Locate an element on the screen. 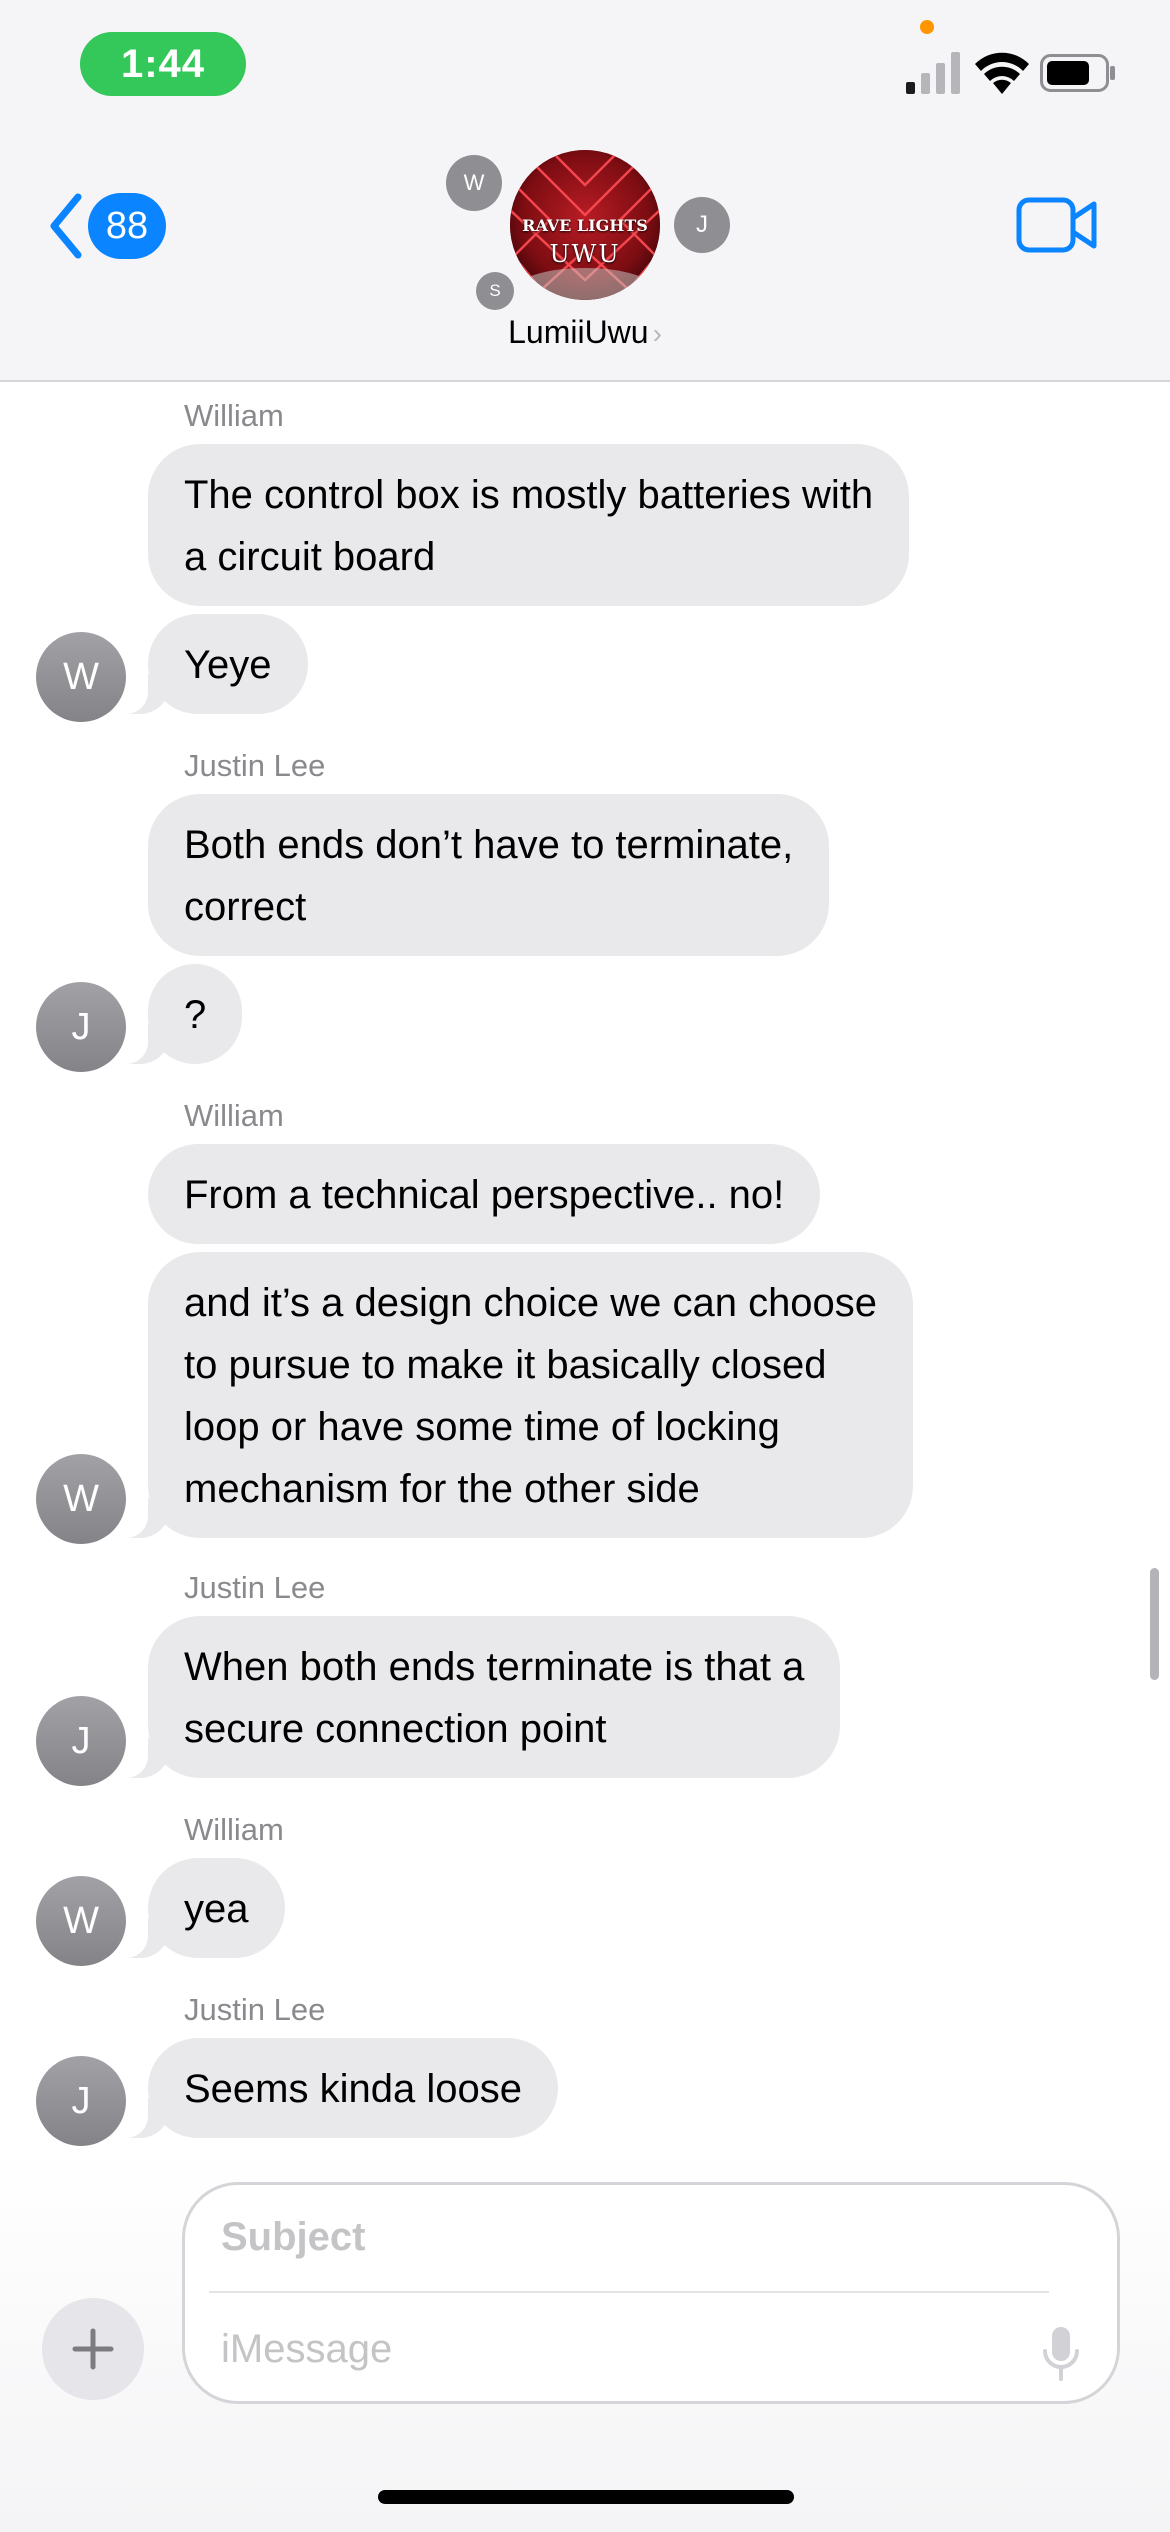  conversation-title: LumiiUwu › is located at coordinates (585, 332).